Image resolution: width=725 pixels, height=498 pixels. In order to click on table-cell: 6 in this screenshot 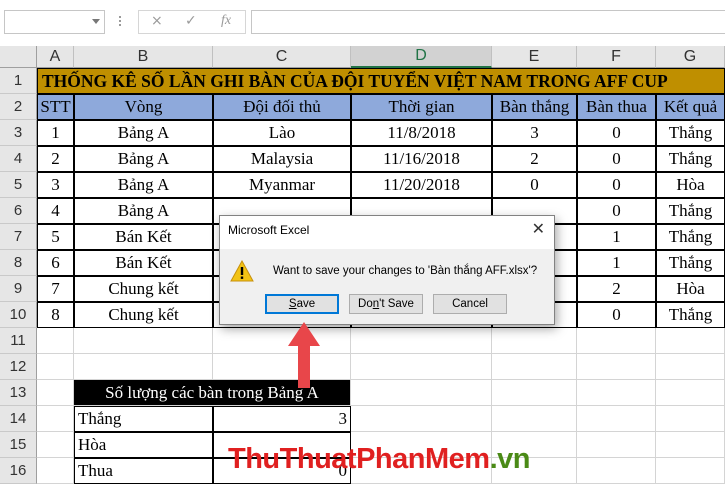, I will do `click(55, 263)`.